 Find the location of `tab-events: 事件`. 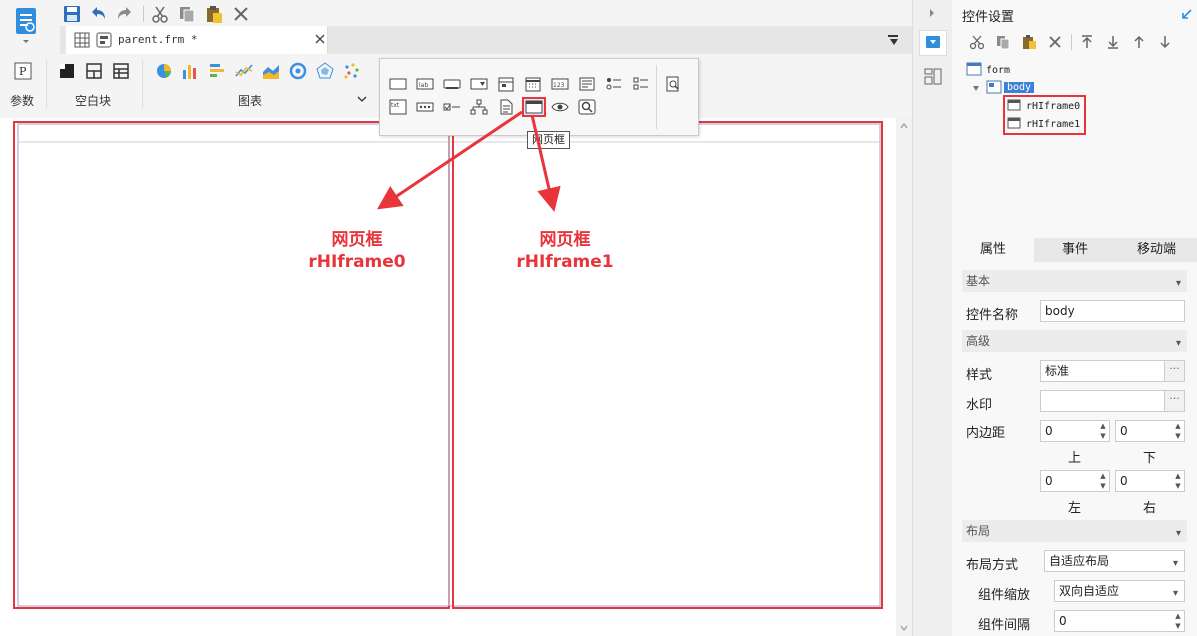

tab-events: 事件 is located at coordinates (1075, 250).